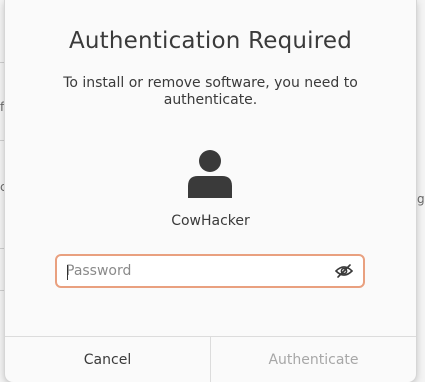 The width and height of the screenshot is (425, 382). I want to click on dialog-title: Authentication Required, so click(210, 41).